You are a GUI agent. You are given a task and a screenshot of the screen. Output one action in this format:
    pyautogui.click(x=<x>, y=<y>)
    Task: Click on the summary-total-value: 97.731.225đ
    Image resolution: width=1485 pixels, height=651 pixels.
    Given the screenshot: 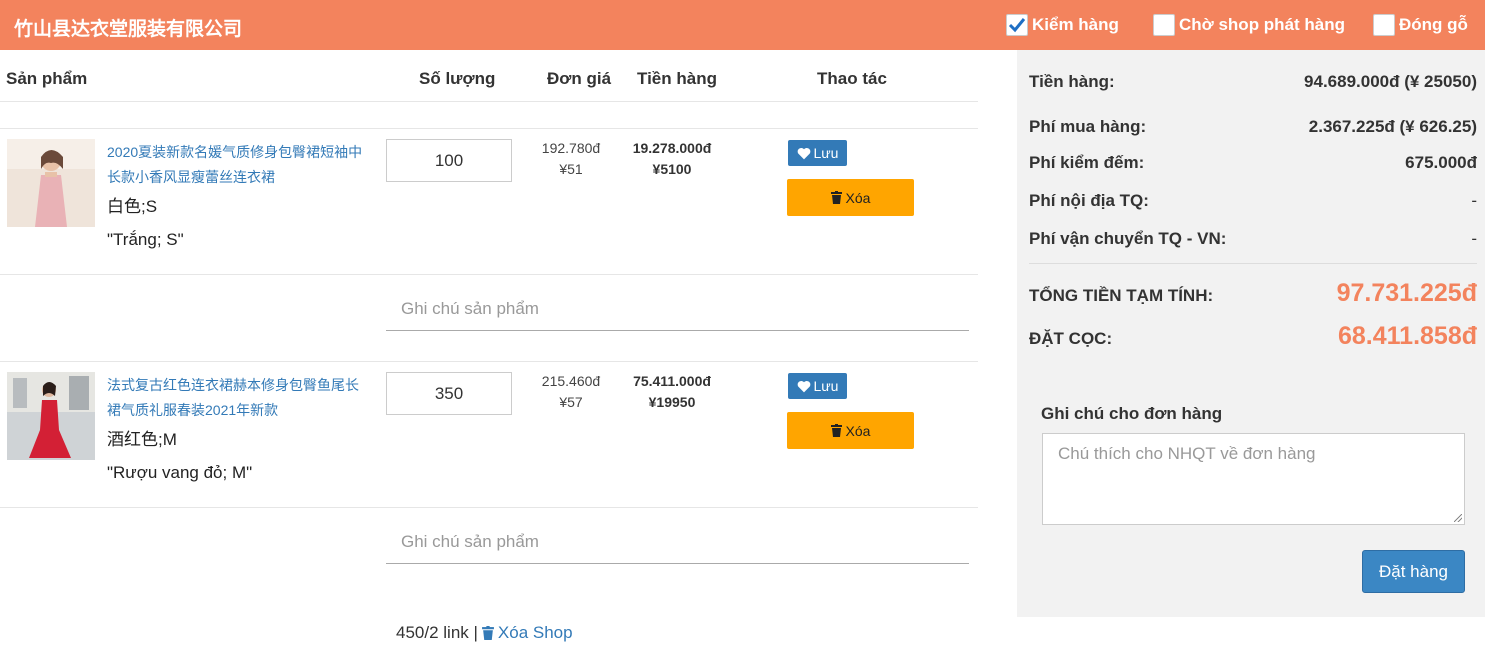 What is the action you would take?
    pyautogui.click(x=1406, y=293)
    